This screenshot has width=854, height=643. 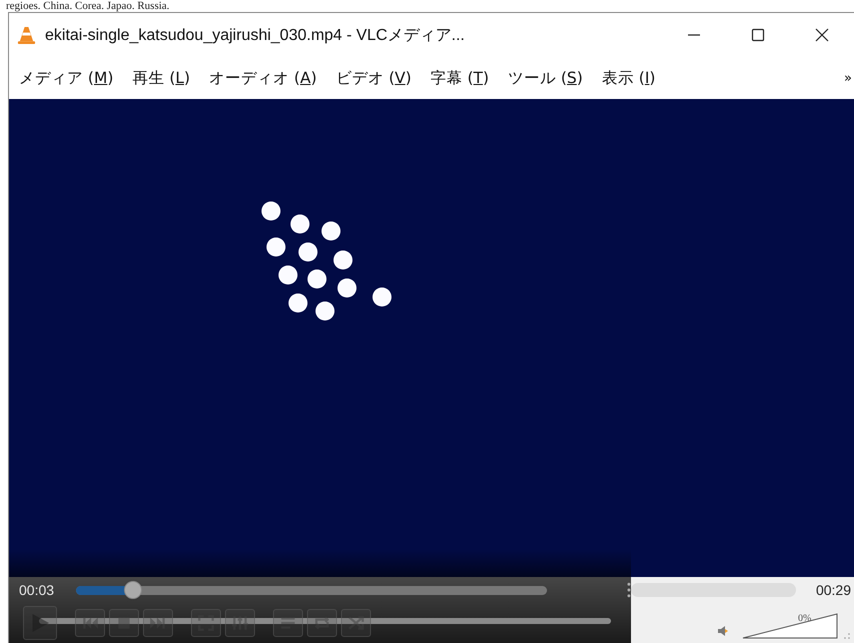 I want to click on loop-button, so click(x=322, y=623).